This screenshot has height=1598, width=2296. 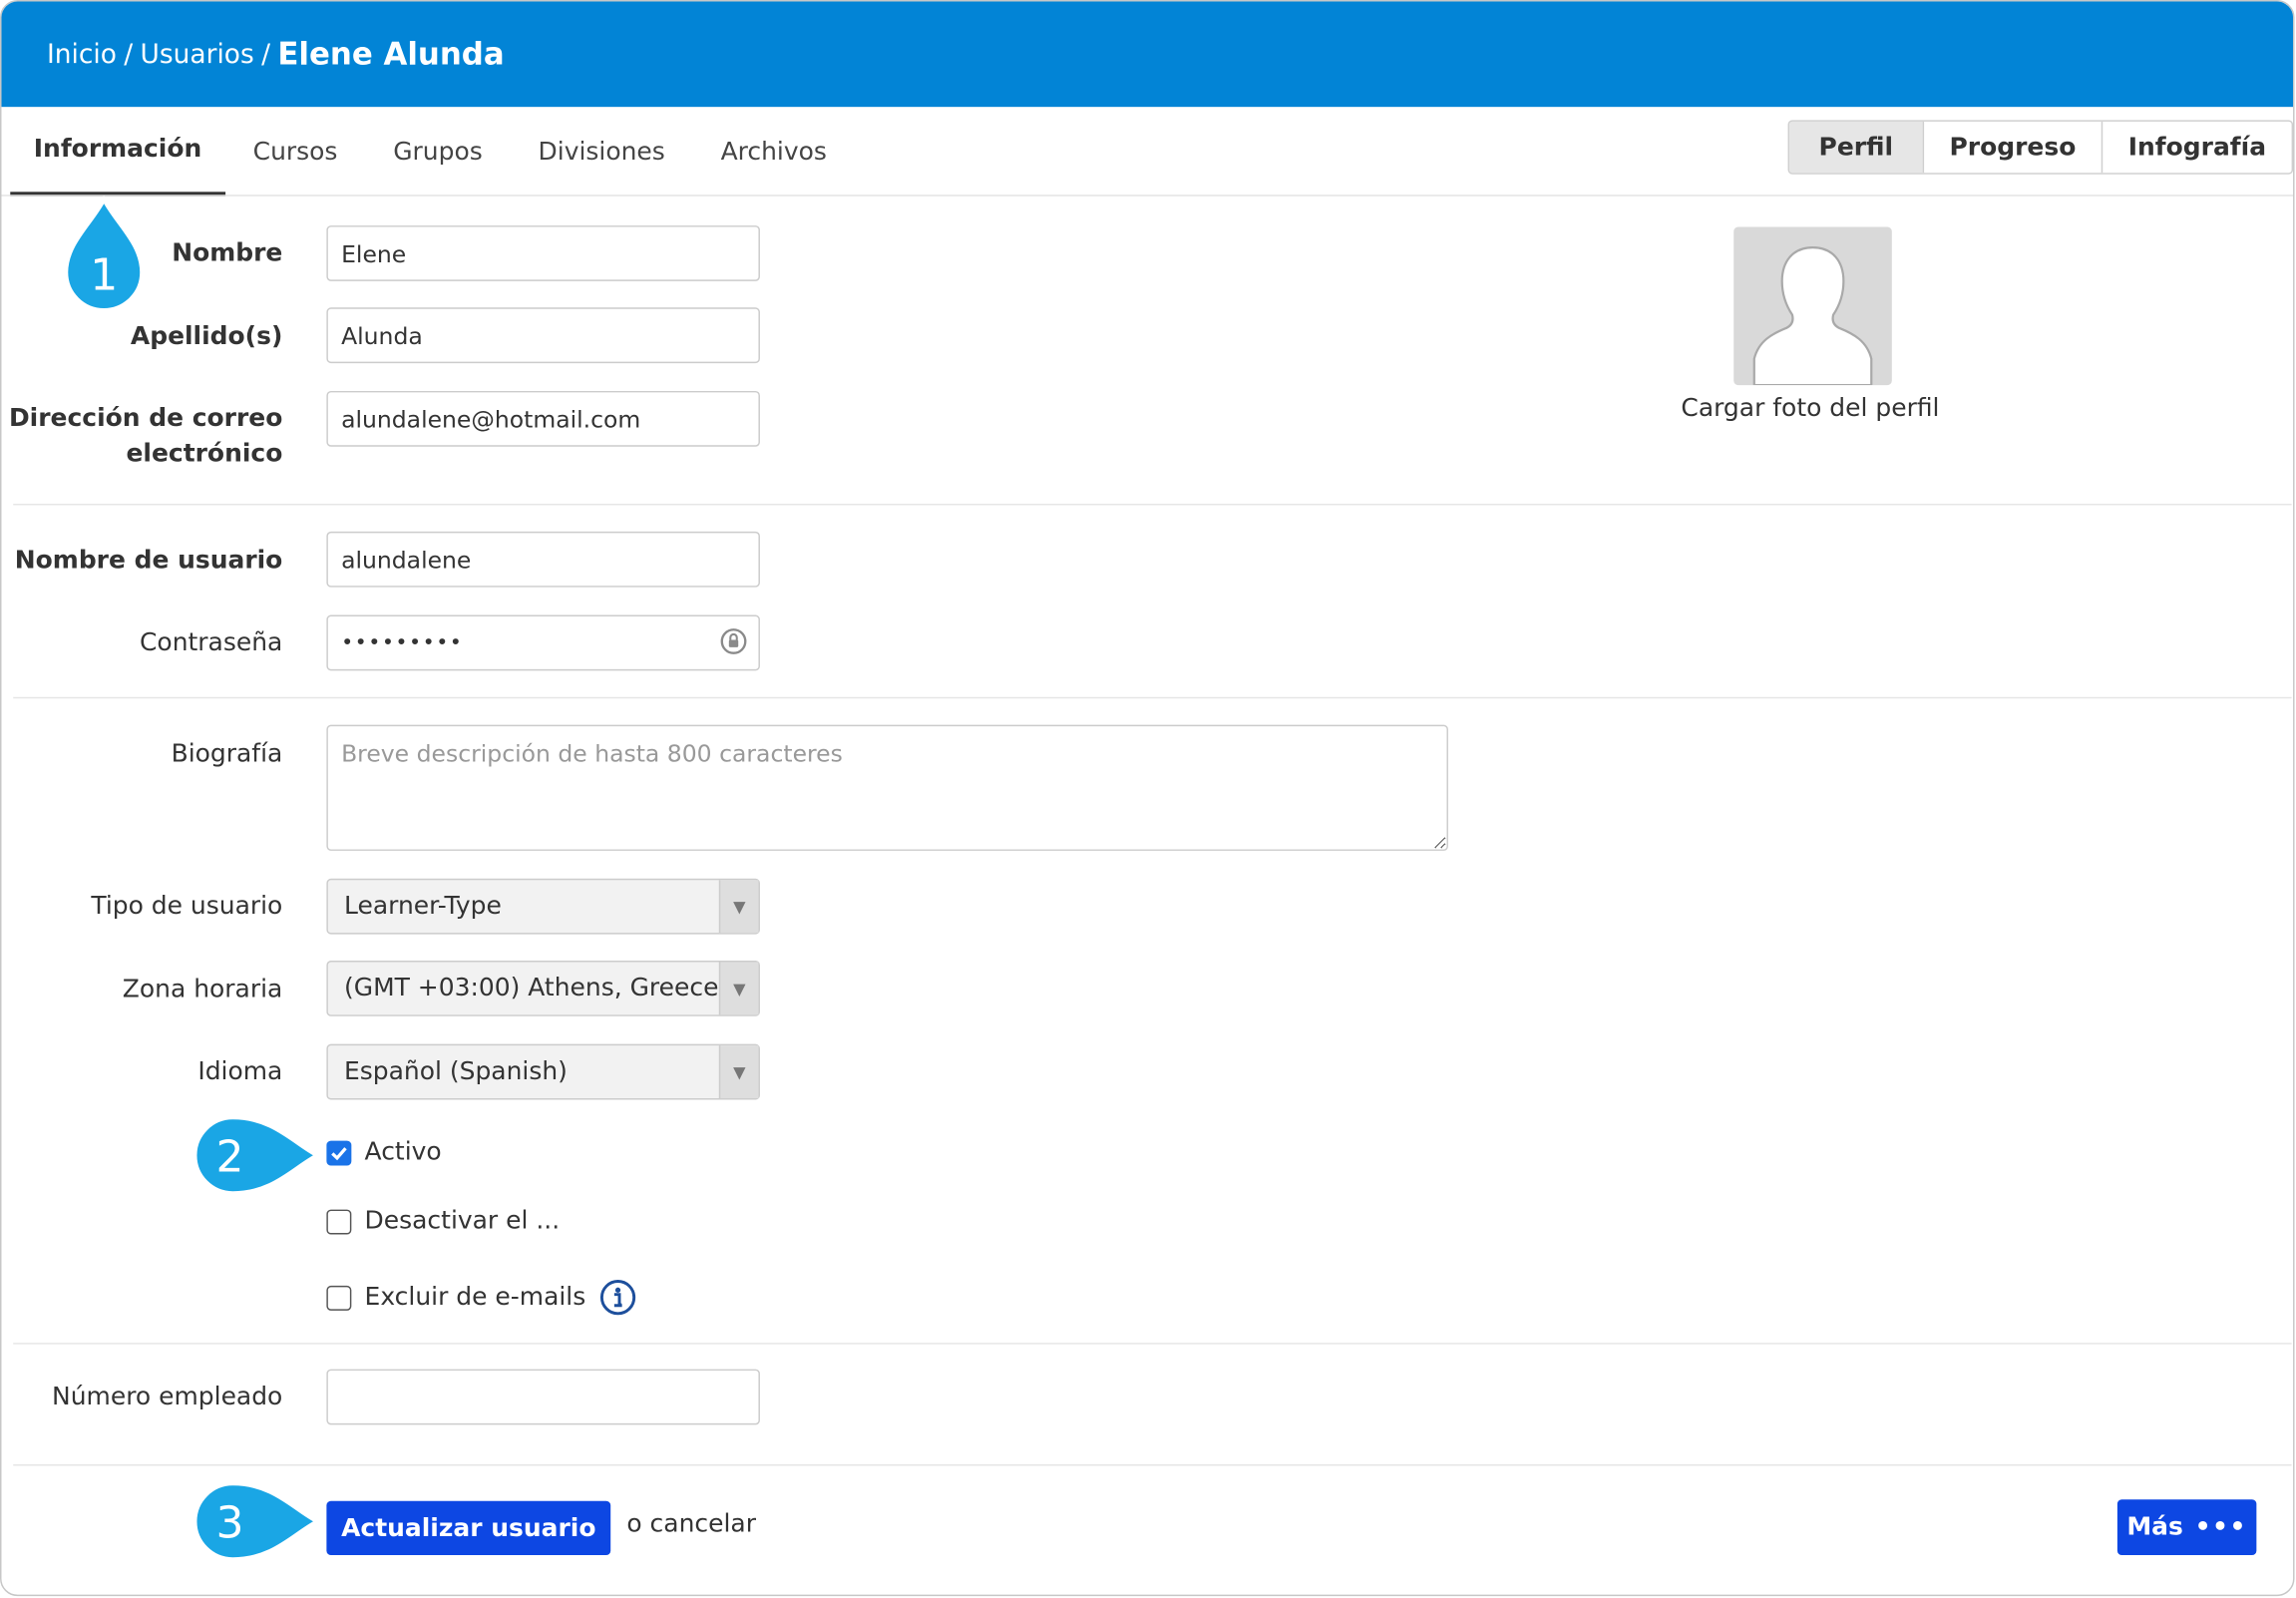 I want to click on breadcrumb: Inicio / Usuarios / Elene Alunda, so click(x=1147, y=55).